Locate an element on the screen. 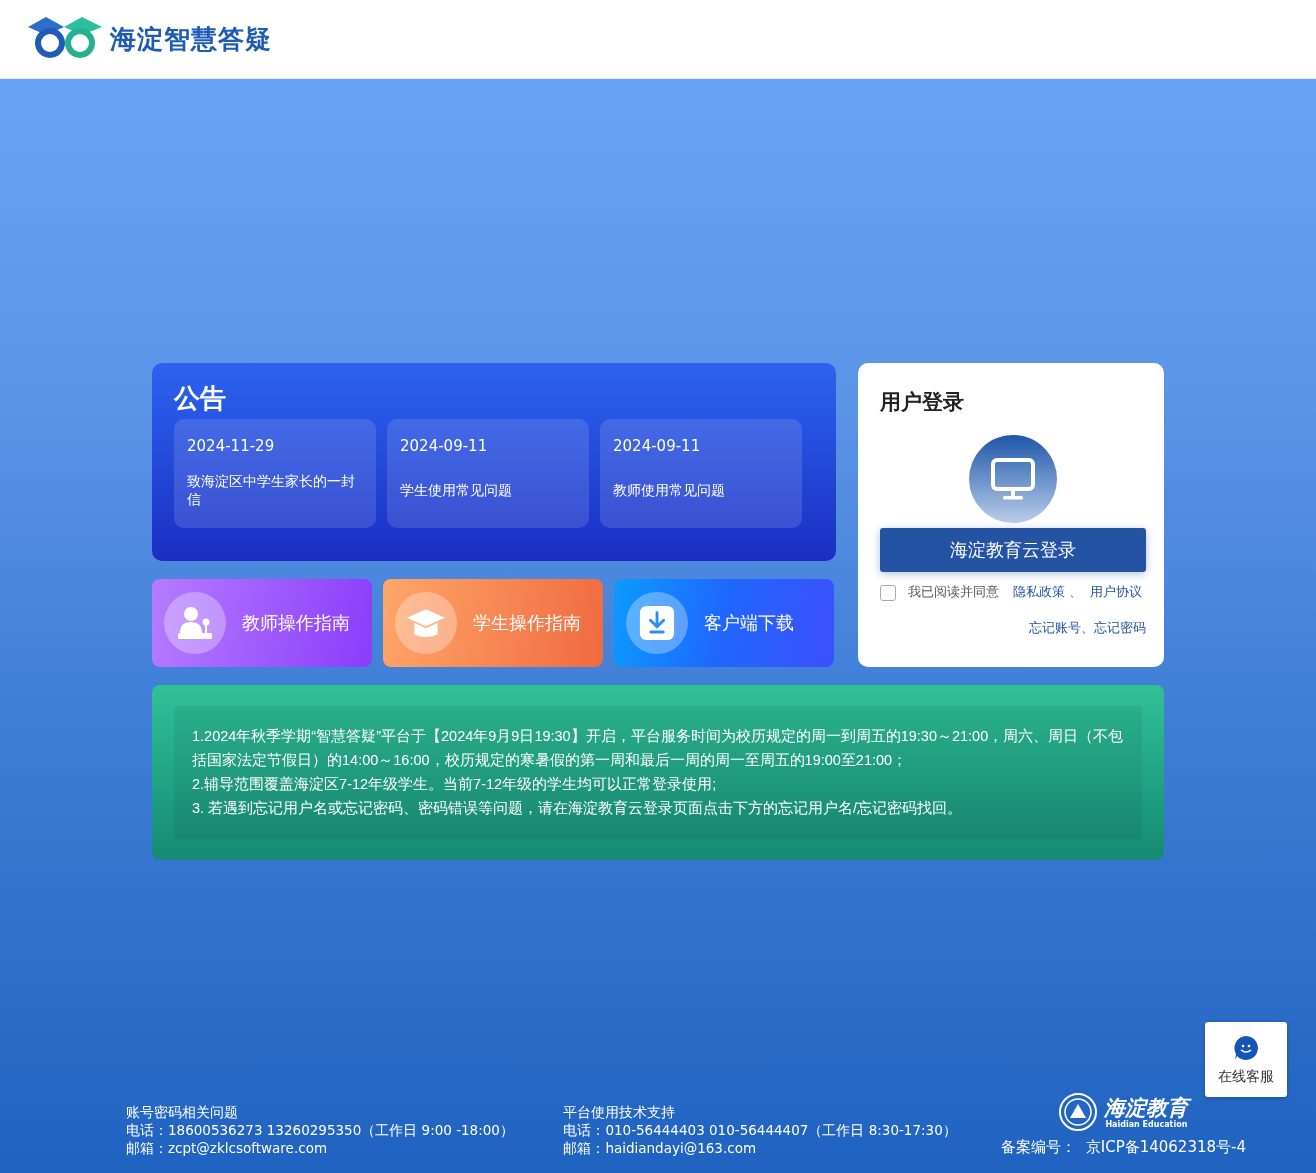  login-title: 用户登录 is located at coordinates (922, 402).